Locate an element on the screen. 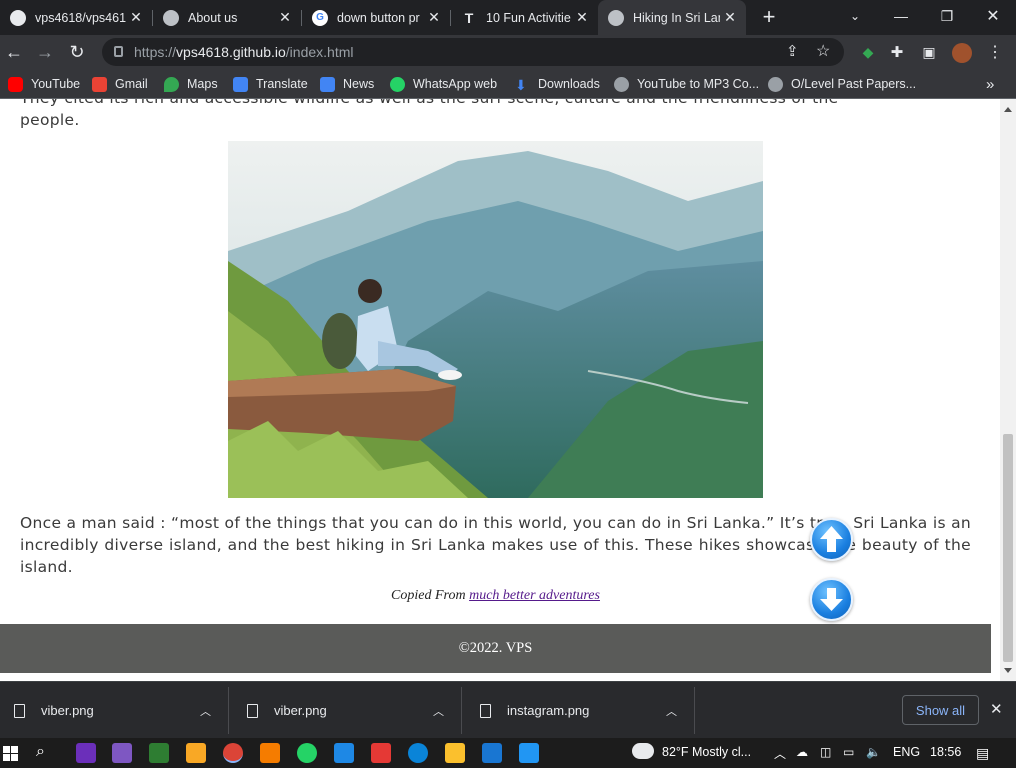  file-icon is located at coordinates (485, 710).